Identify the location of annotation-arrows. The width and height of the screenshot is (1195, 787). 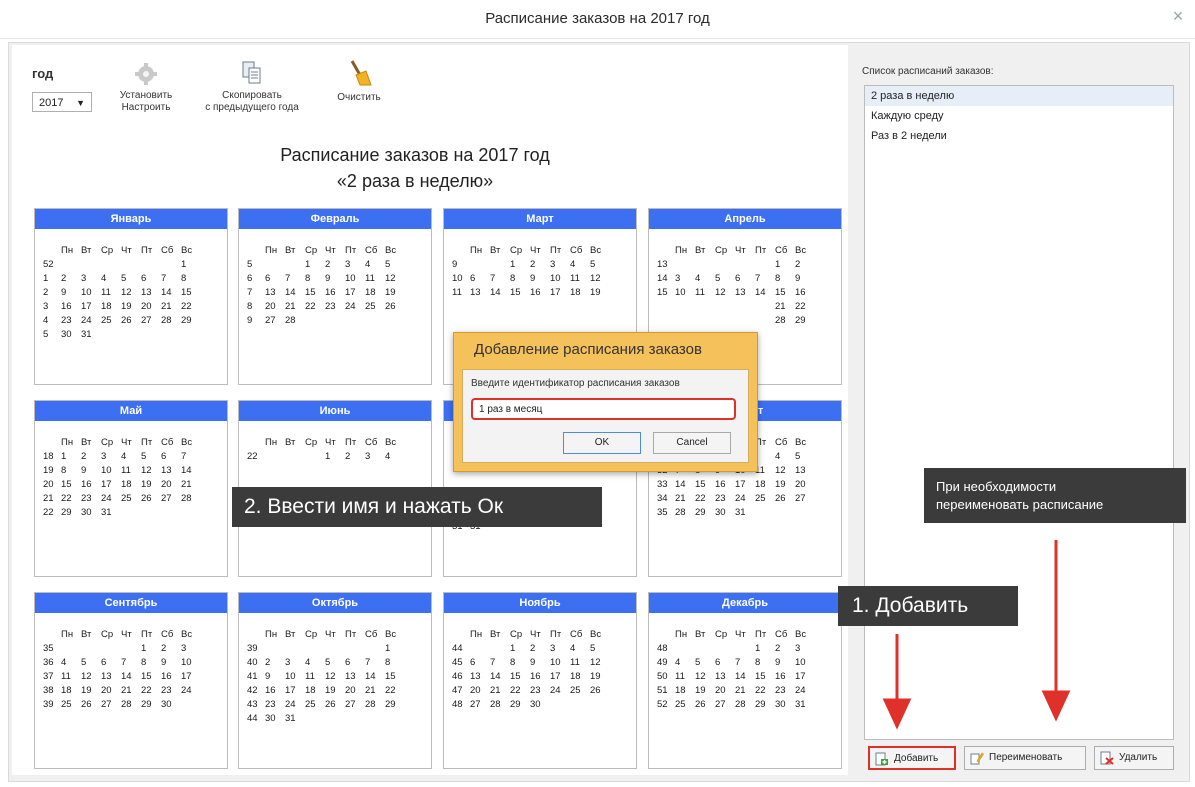
(976, 635).